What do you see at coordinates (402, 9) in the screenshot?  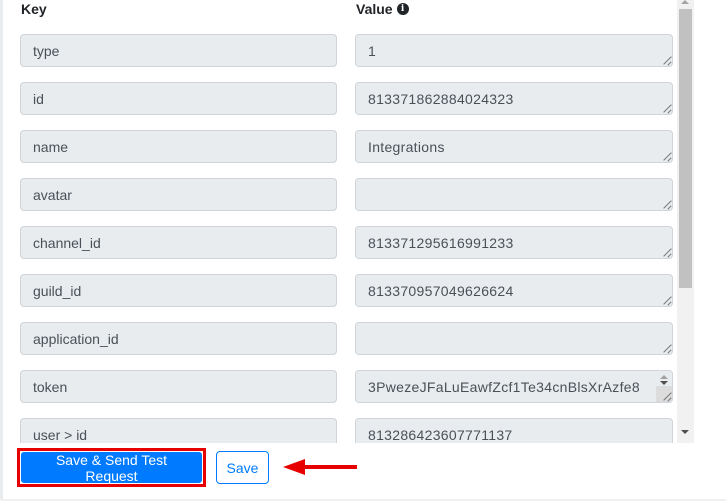 I see `info-circle-icon: i` at bounding box center [402, 9].